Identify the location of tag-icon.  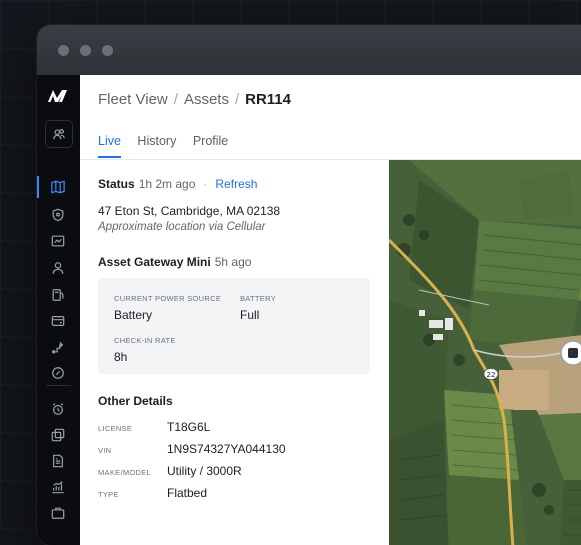
(58, 373).